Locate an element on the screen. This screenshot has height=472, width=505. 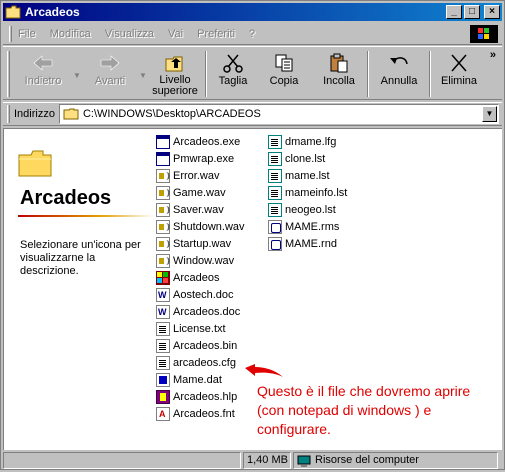
back-arrow-icon is located at coordinates (43, 63).